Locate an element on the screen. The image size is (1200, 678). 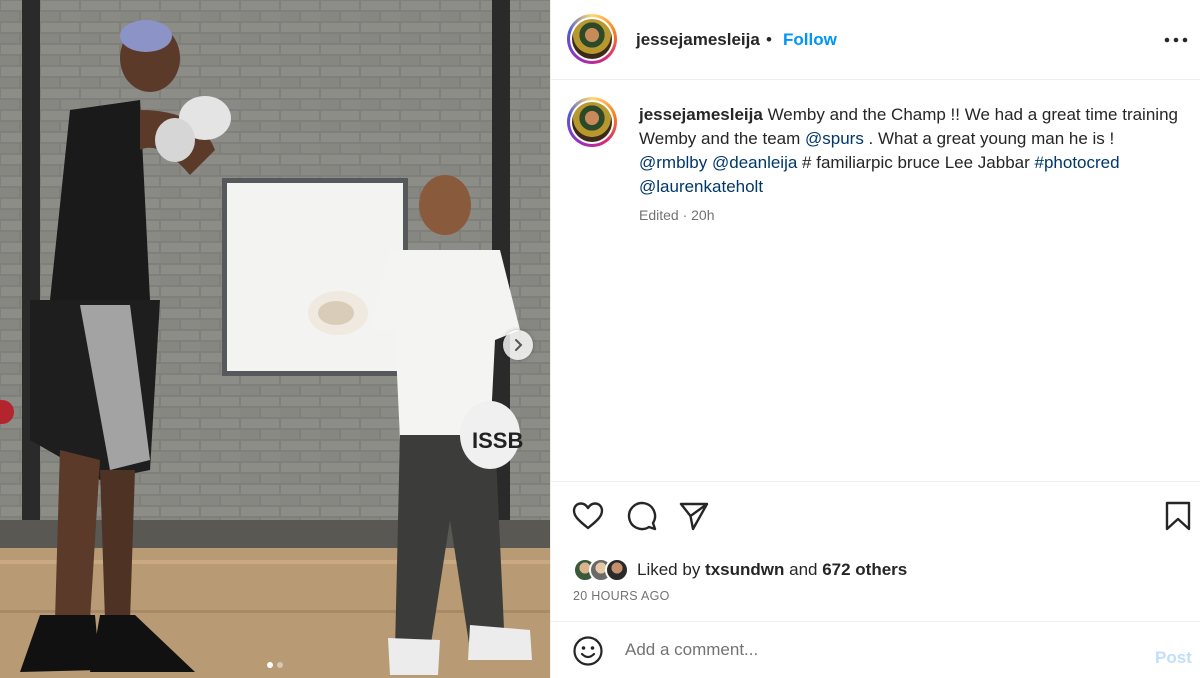
heart-icon is located at coordinates (588, 516).